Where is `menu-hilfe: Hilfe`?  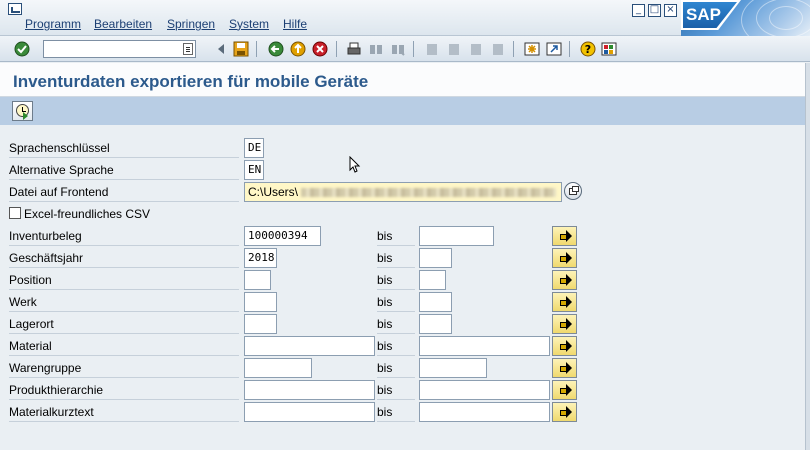
menu-hilfe: Hilfe is located at coordinates (295, 24).